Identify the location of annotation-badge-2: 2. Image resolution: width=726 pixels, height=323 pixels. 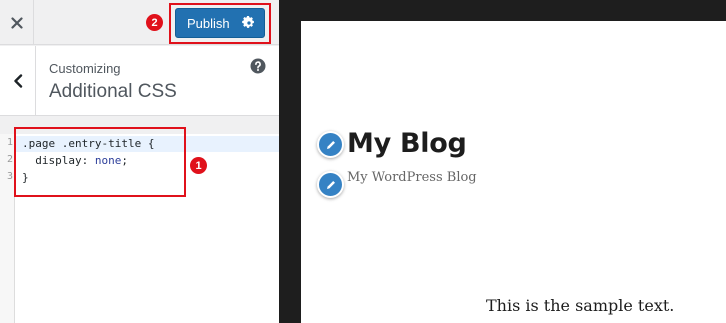
(154, 22).